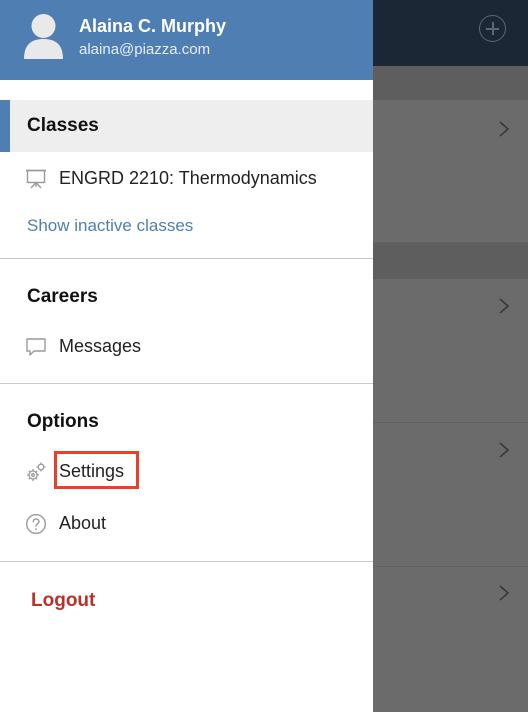 This screenshot has height=712, width=528. I want to click on active-section-indicator, so click(5, 126).